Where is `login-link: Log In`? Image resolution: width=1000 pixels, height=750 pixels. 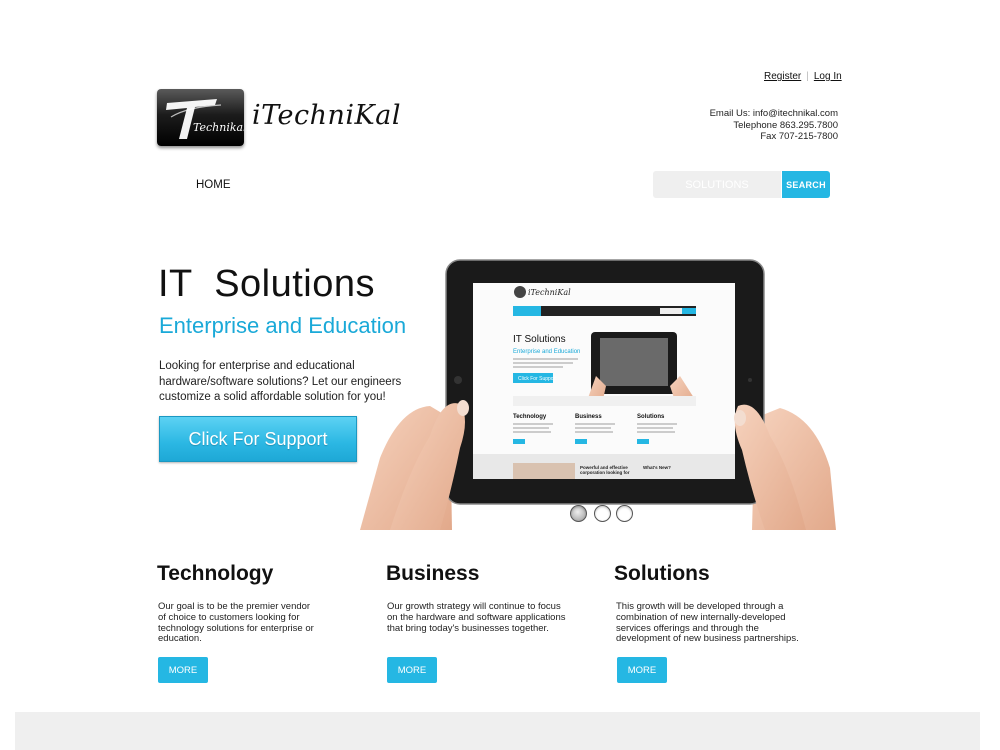
login-link: Log In is located at coordinates (828, 76).